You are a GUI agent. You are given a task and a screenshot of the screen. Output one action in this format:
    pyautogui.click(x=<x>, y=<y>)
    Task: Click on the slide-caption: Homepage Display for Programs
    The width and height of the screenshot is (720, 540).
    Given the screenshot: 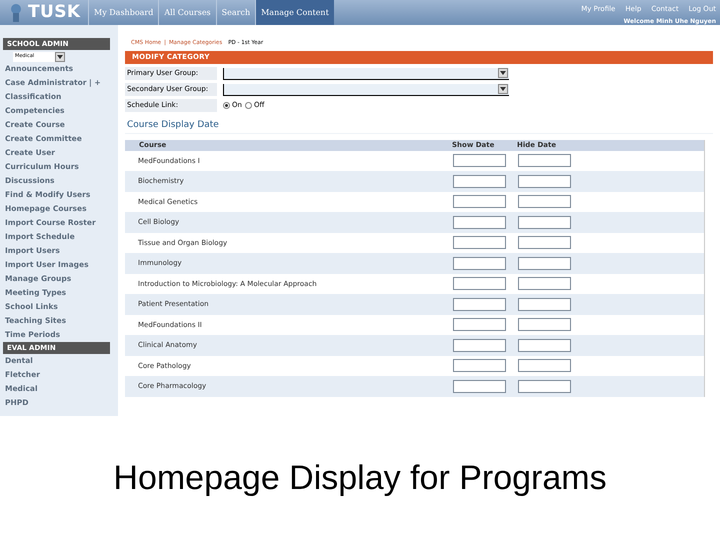 What is the action you would take?
    pyautogui.click(x=360, y=478)
    